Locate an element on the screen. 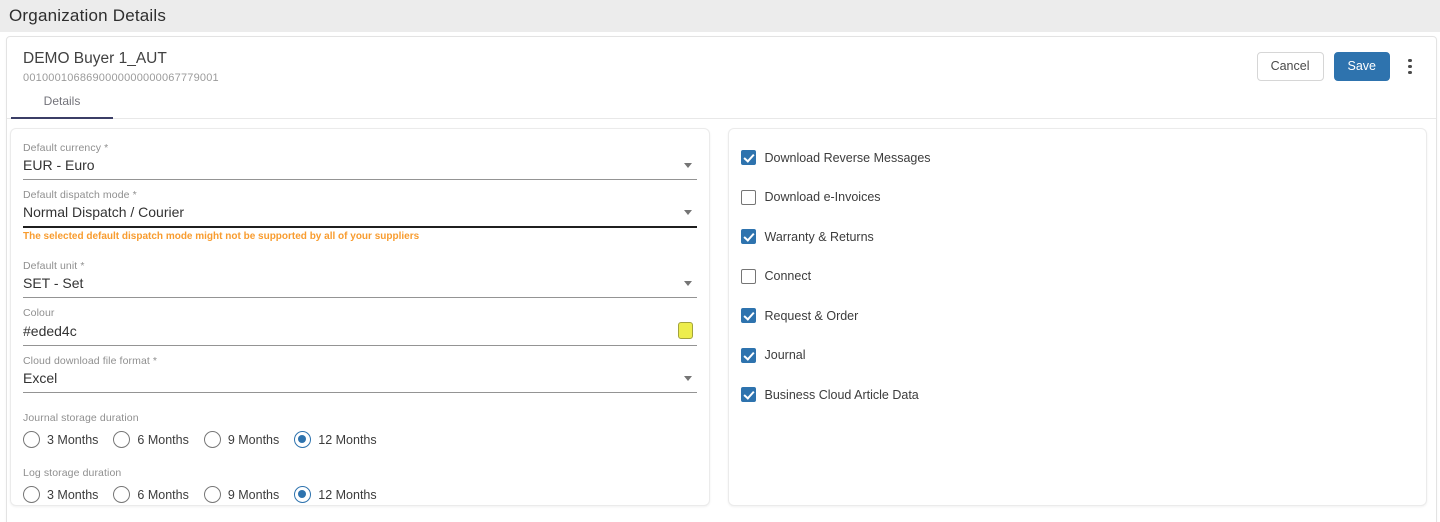 This screenshot has width=1440, height=522. radio-log-9-months: 9 Months is located at coordinates (241, 494).